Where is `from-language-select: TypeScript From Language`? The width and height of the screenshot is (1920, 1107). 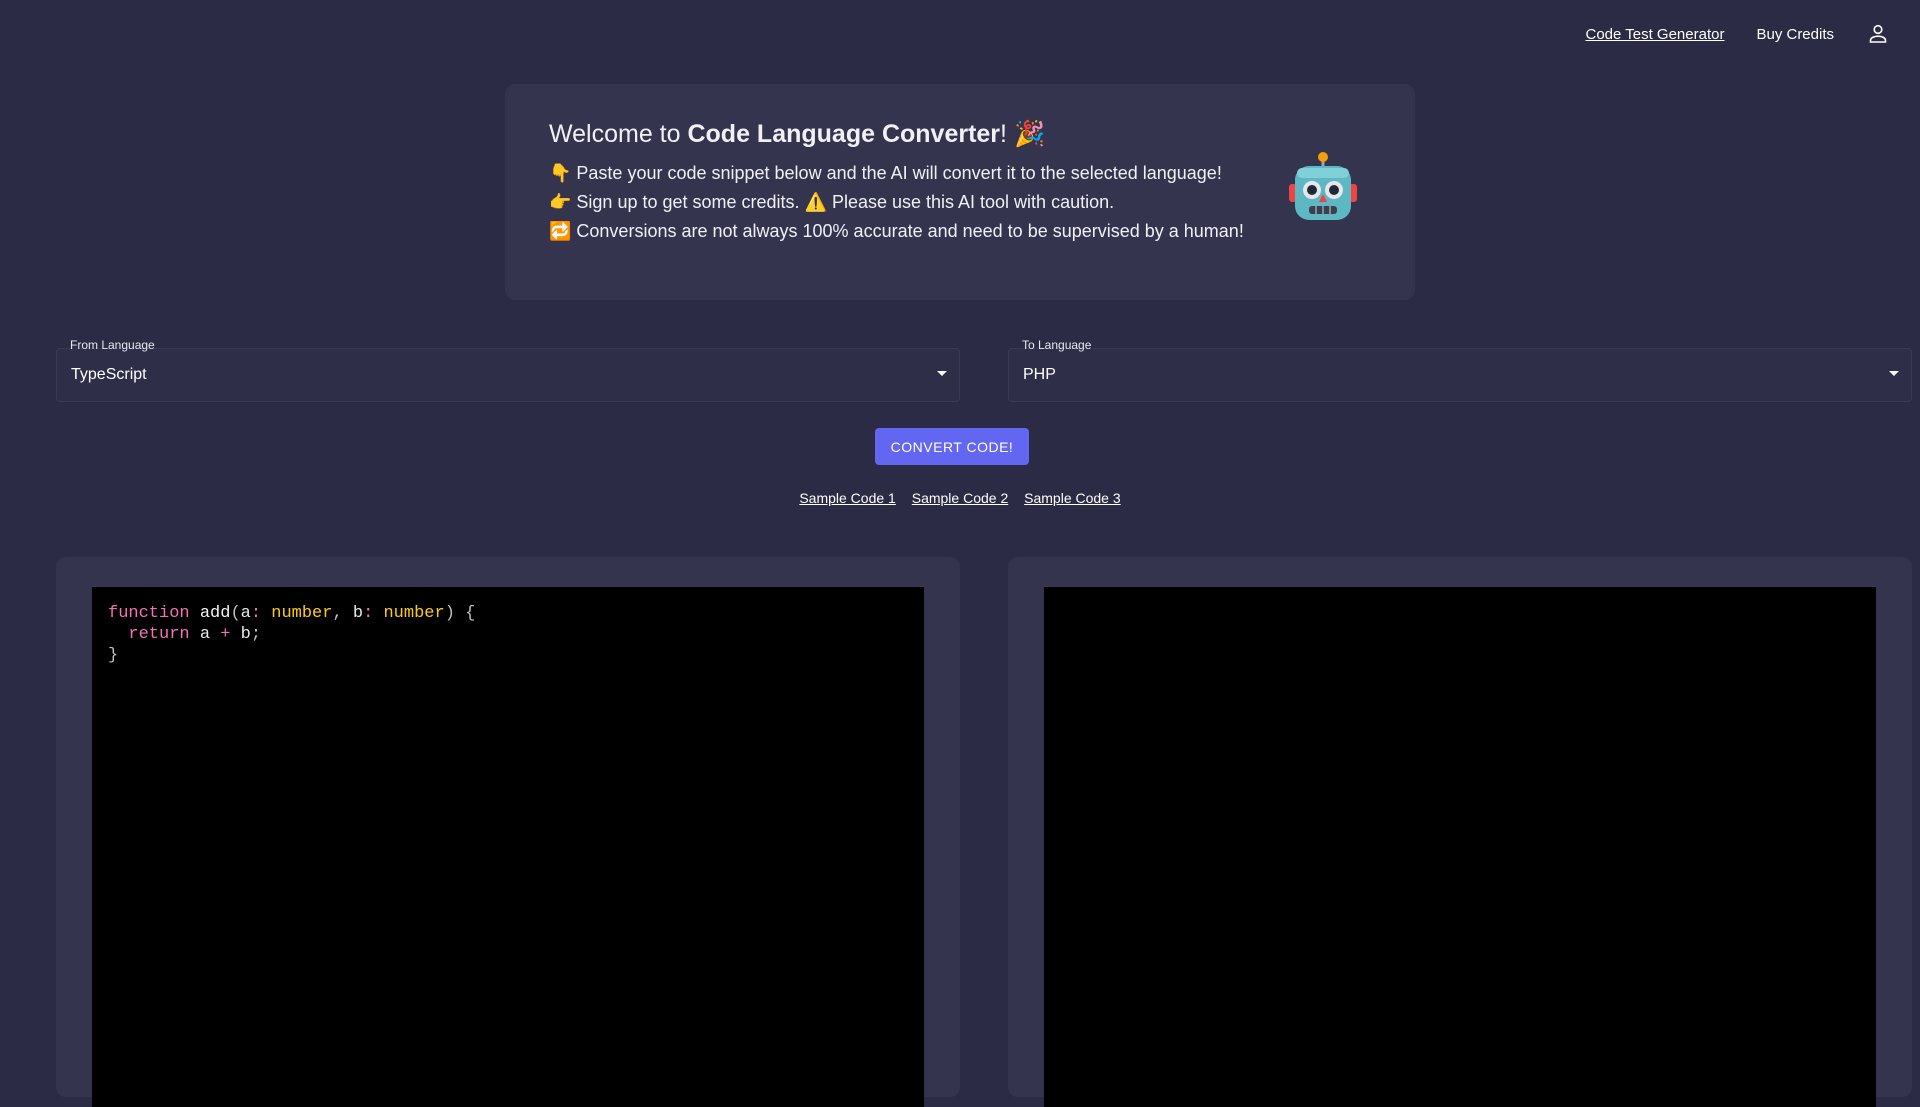
from-language-select: TypeScript From Language is located at coordinates (508, 371).